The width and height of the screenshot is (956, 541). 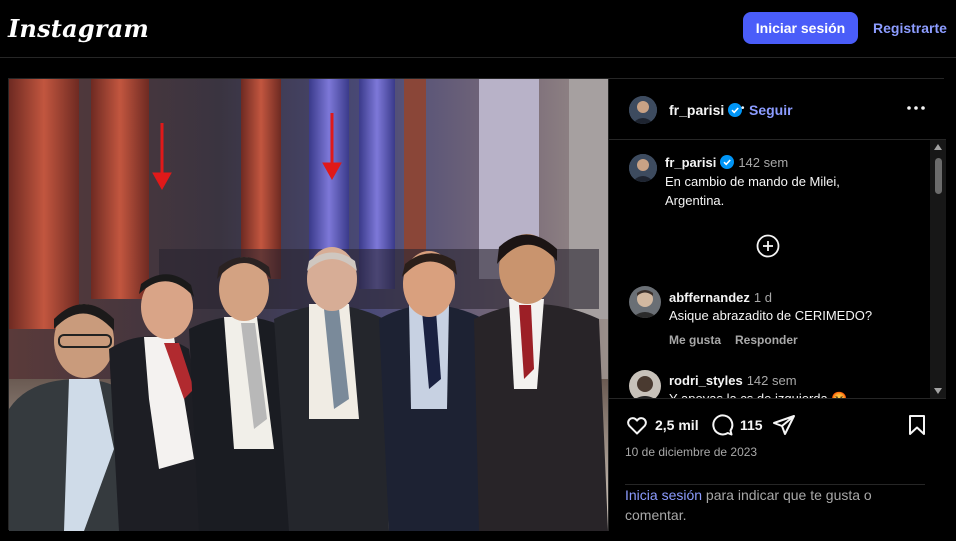 What do you see at coordinates (691, 452) in the screenshot?
I see `post-date: 10 de diciembre de 2023` at bounding box center [691, 452].